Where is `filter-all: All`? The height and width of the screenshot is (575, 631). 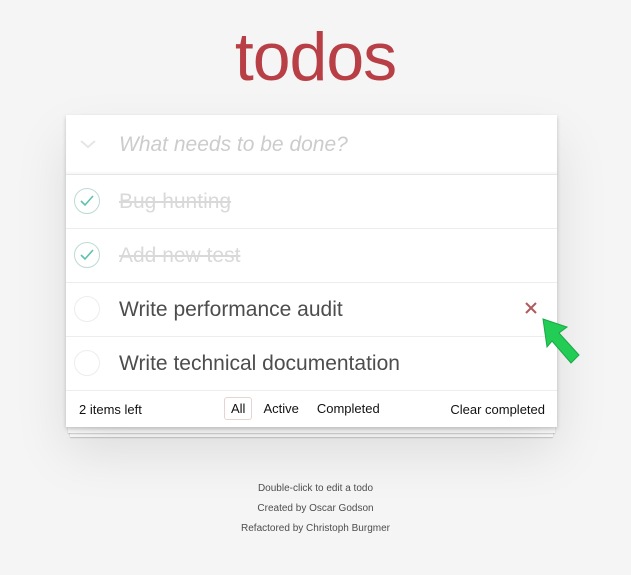
filter-all: All is located at coordinates (238, 408).